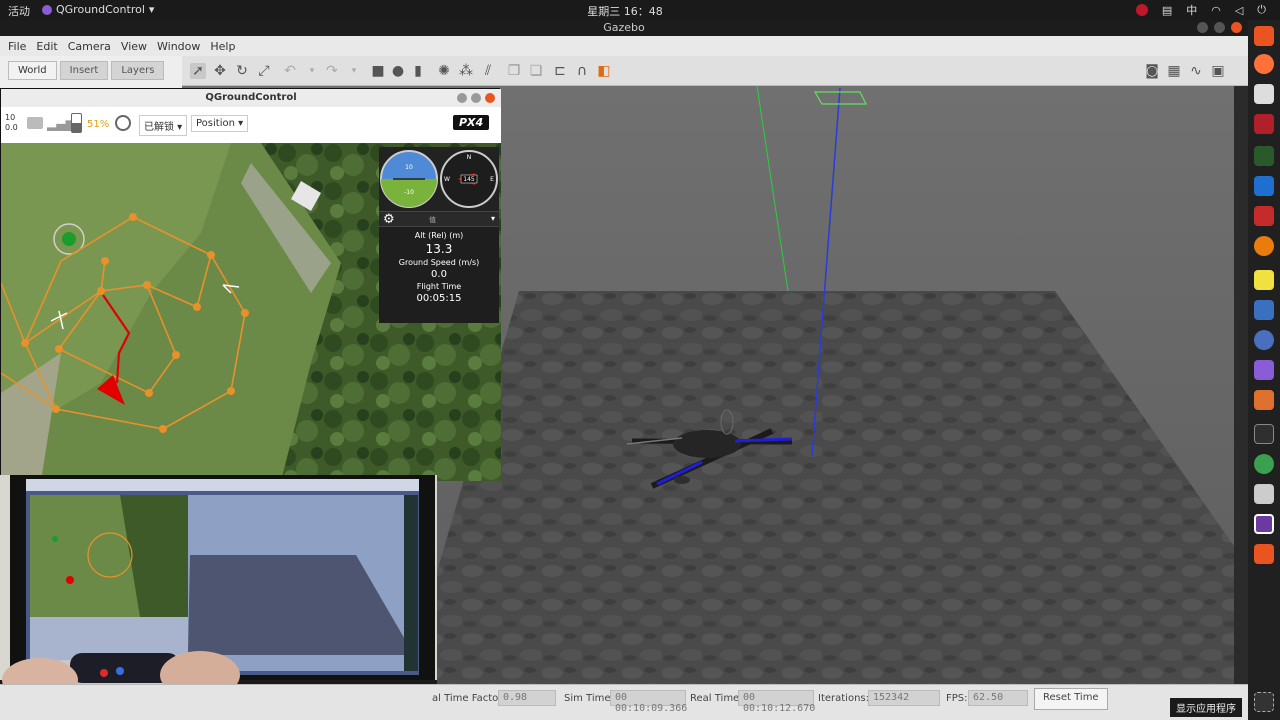 This screenshot has width=1280, height=720. I want to click on menu-view: View, so click(134, 46).